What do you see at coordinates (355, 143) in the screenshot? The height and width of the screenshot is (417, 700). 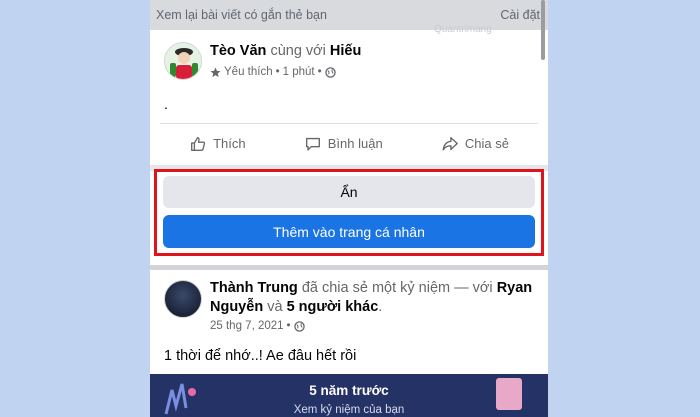 I see `comment-label: Bình luận` at bounding box center [355, 143].